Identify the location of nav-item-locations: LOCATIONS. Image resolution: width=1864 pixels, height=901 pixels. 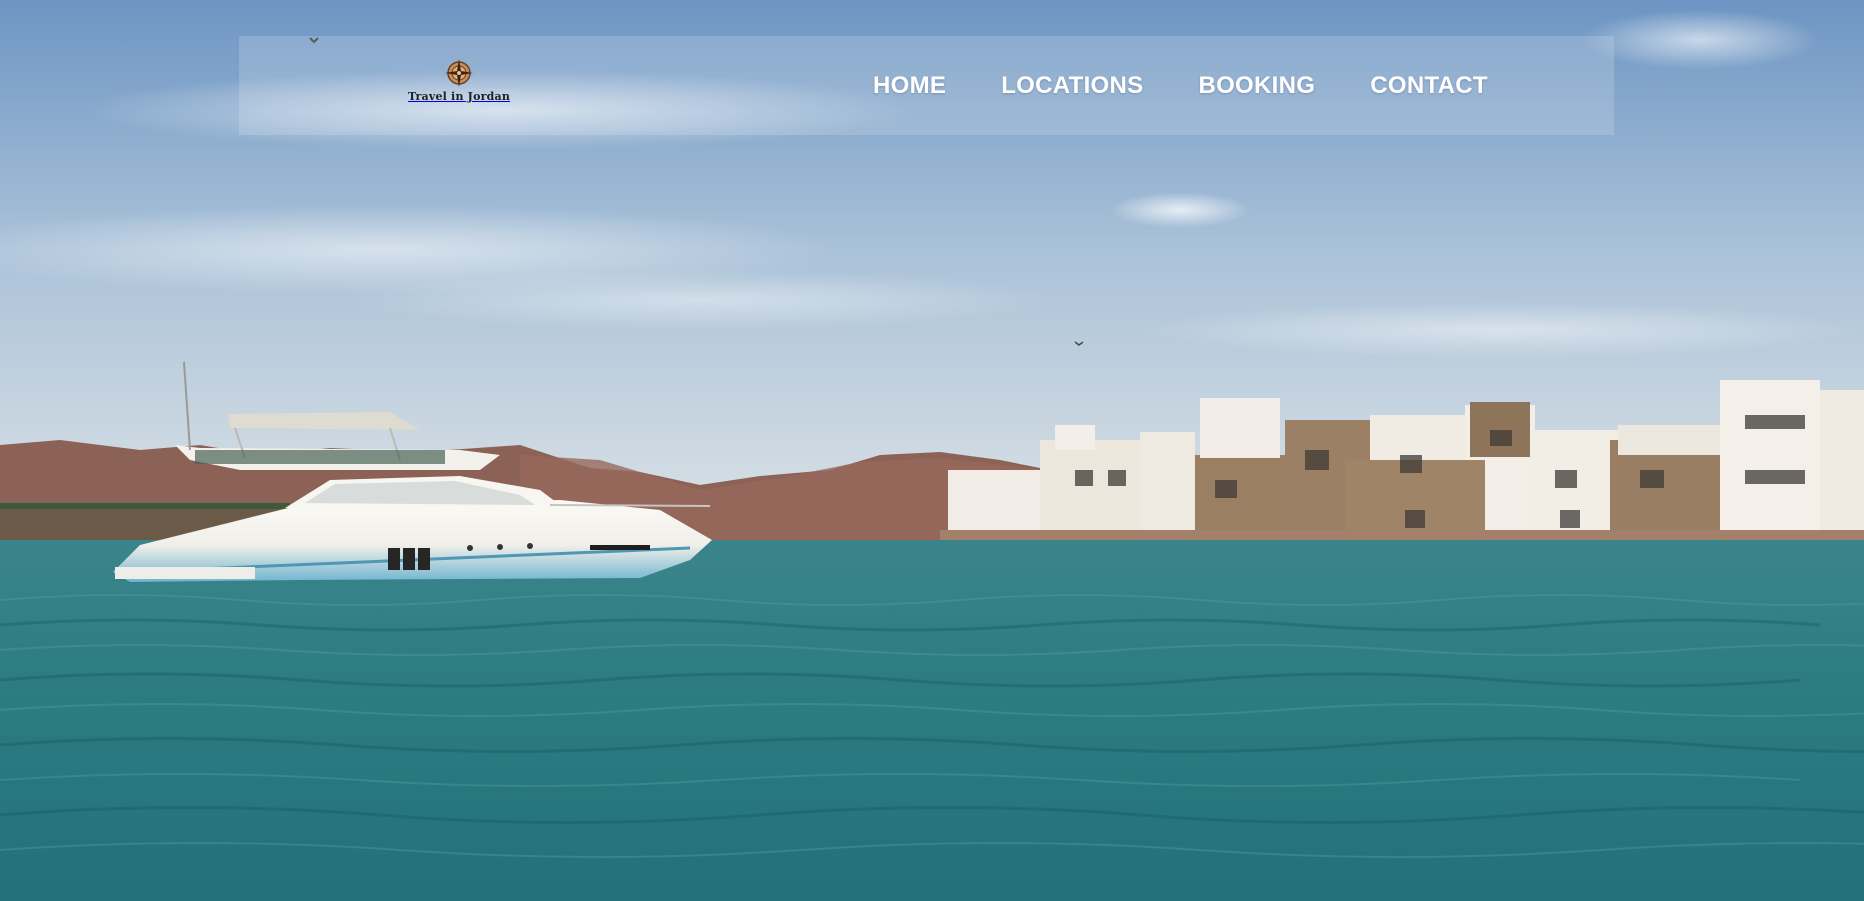
(1072, 86).